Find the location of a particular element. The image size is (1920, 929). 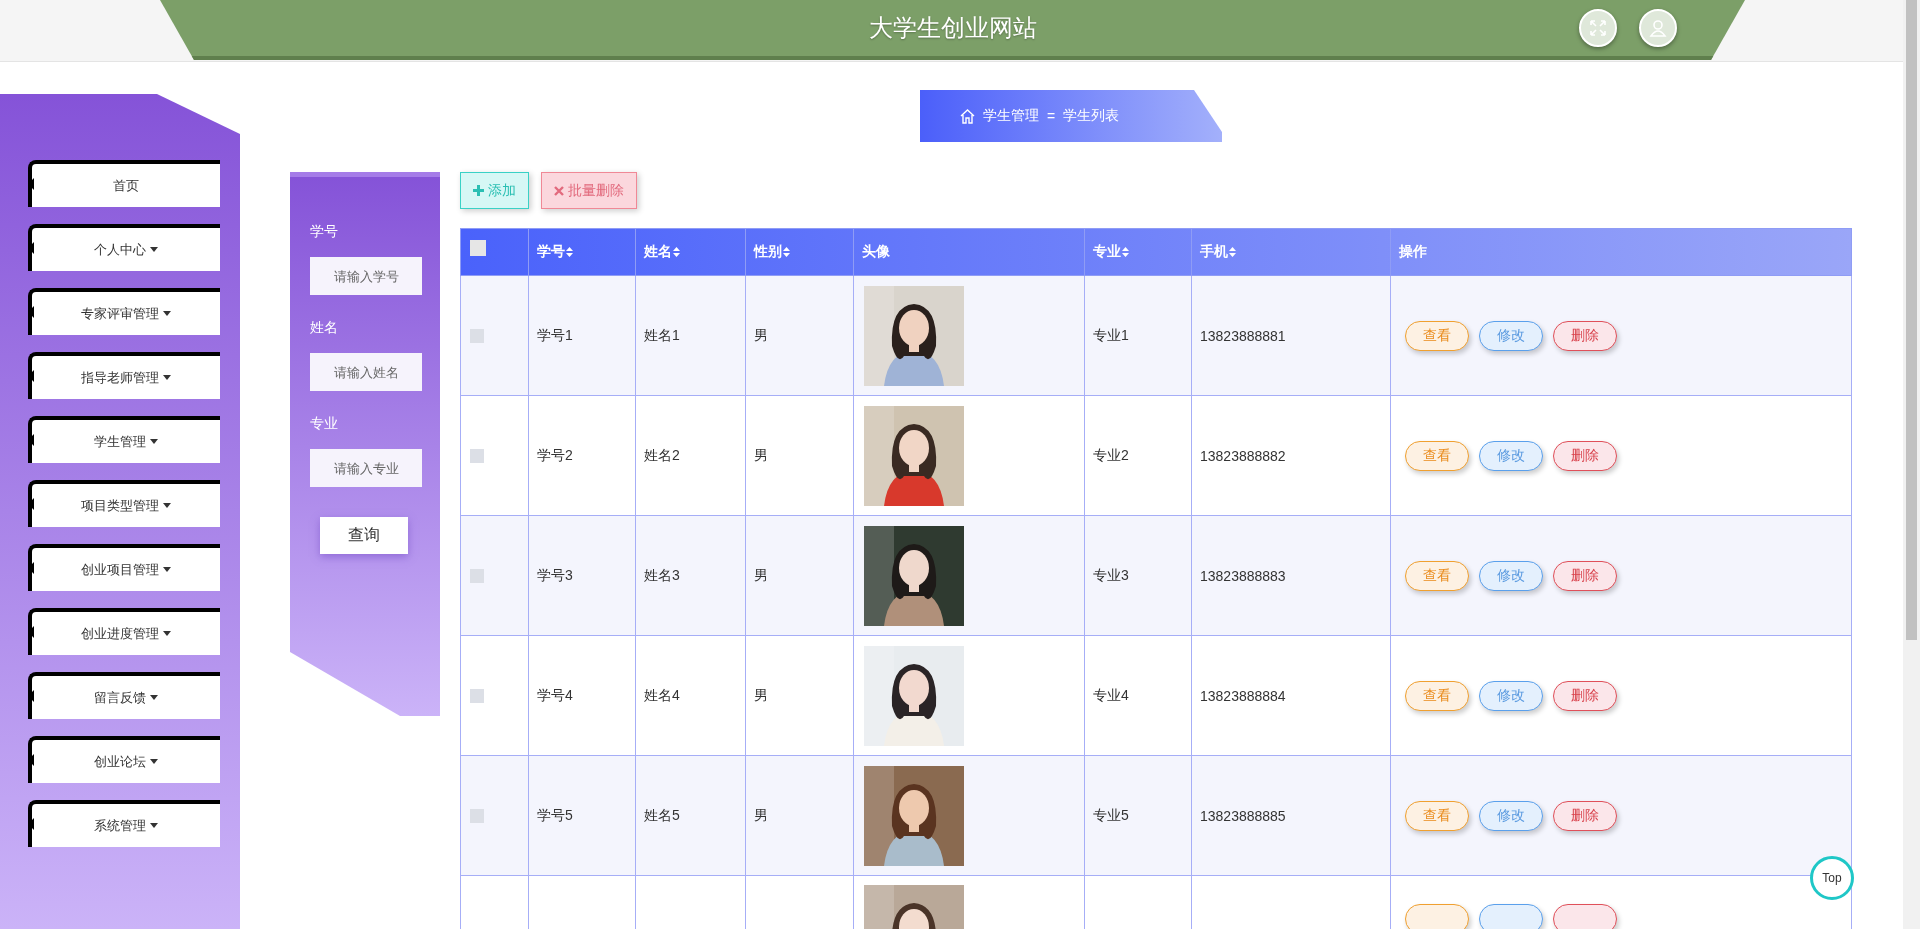

user-button is located at coordinates (1658, 28).